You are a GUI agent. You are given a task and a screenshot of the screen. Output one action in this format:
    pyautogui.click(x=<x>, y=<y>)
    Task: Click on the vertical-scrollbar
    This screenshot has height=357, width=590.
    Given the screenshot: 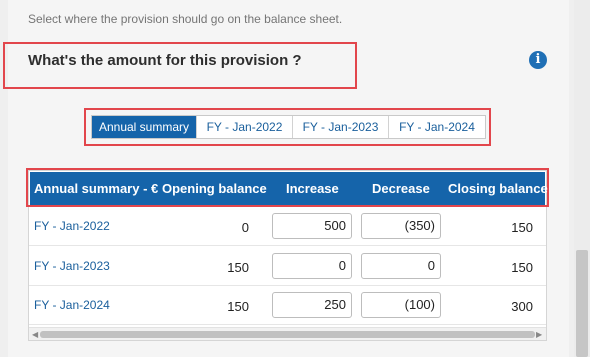 What is the action you would take?
    pyautogui.click(x=582, y=178)
    